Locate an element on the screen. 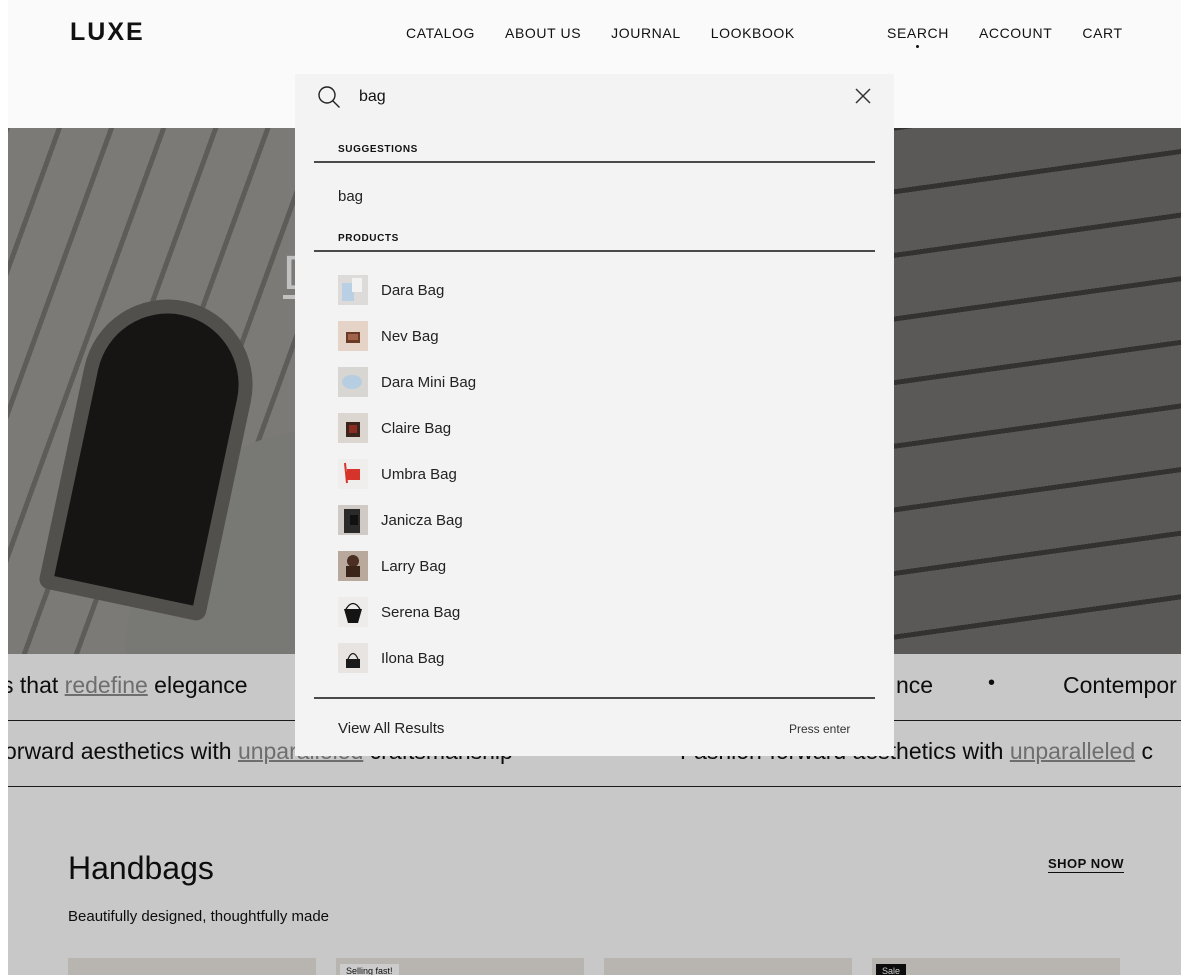 The image size is (1186, 975). search-icon is located at coordinates (329, 97).